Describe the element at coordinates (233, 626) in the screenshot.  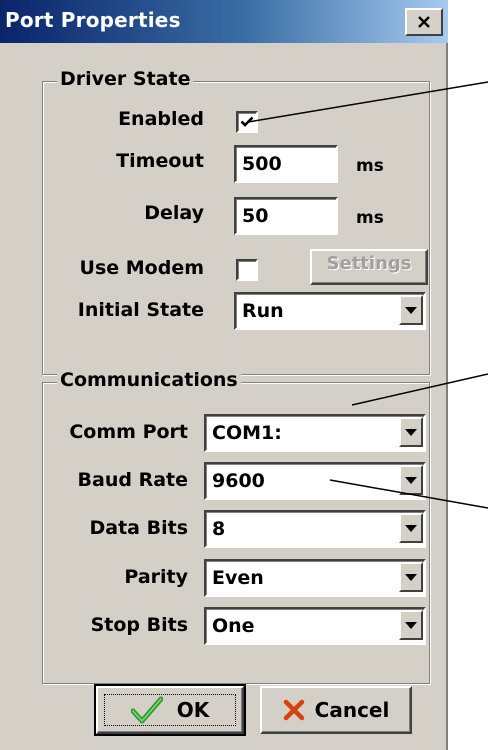
I see `stop-bits-value: One` at that location.